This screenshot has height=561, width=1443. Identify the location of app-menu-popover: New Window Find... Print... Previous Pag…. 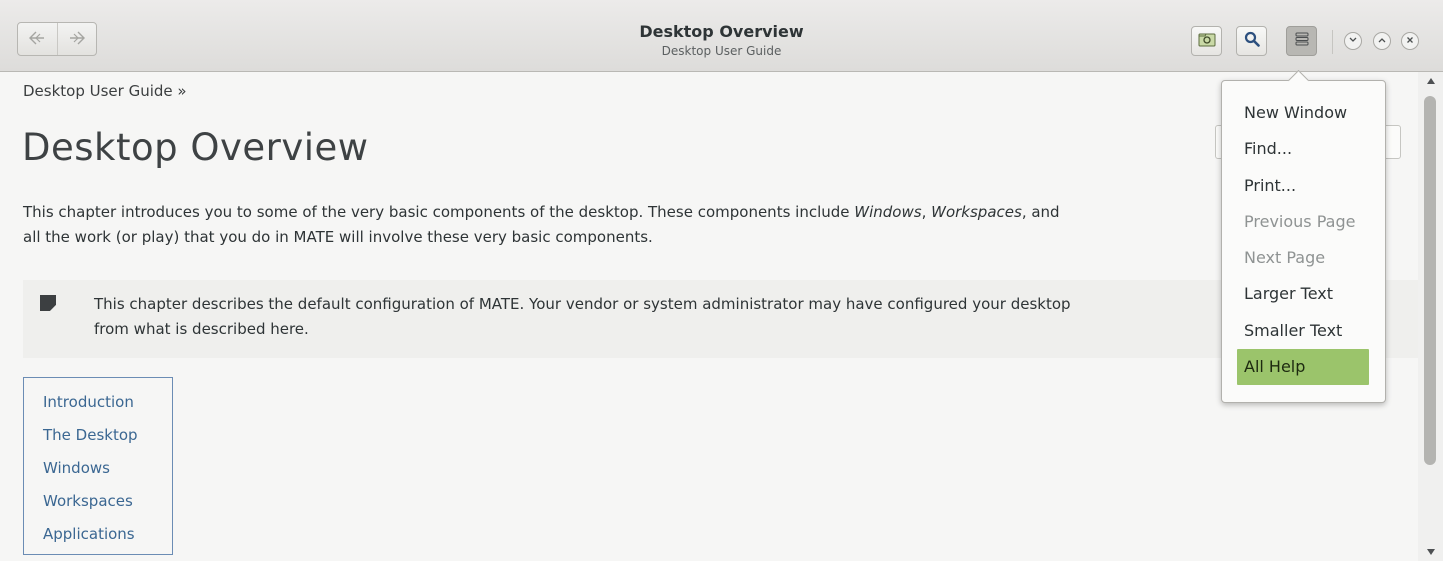
(1303, 236).